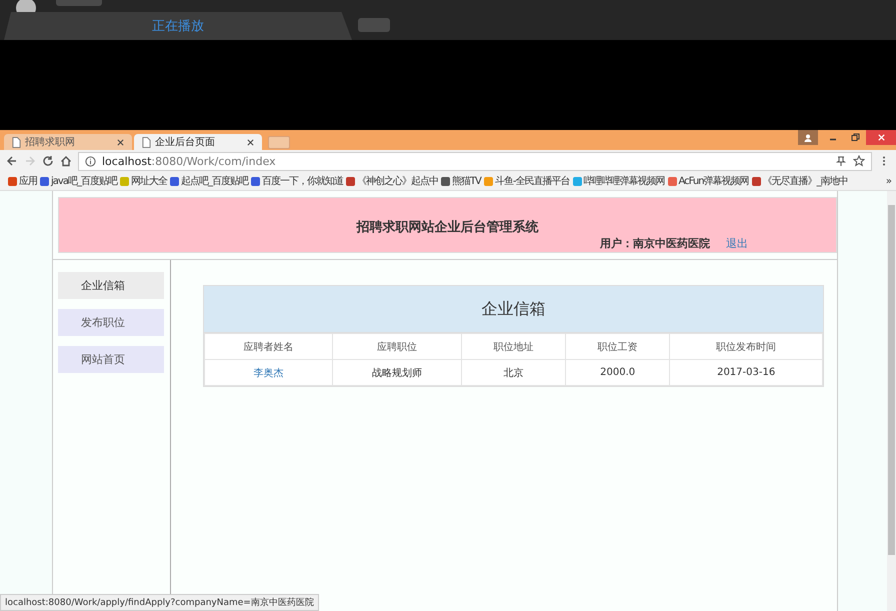 This screenshot has height=611, width=896. Describe the element at coordinates (513, 373) in the screenshot. I see `table-cell: 北京` at that location.